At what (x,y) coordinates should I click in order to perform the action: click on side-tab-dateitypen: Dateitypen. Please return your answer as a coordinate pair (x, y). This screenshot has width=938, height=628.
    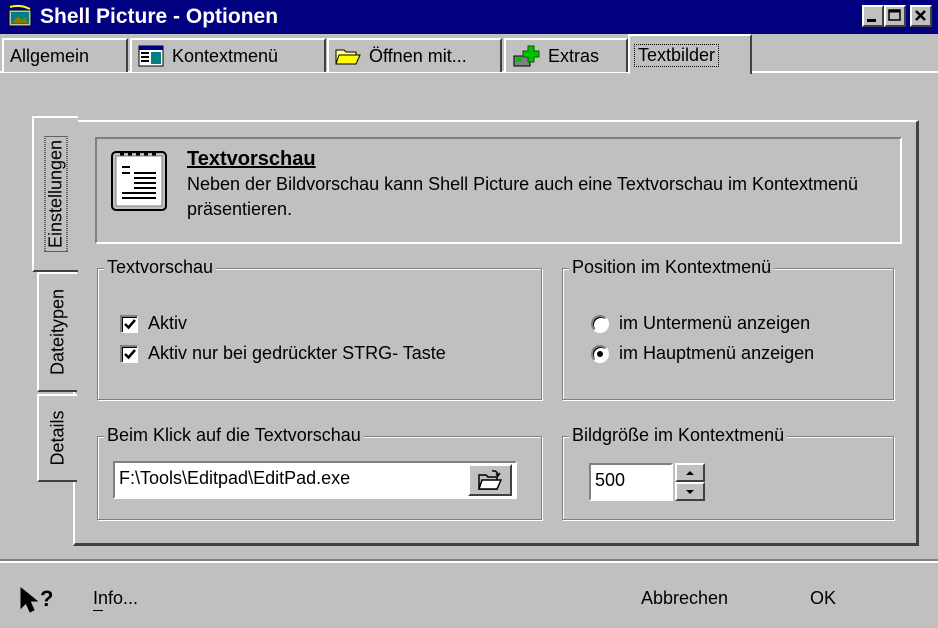
    Looking at the image, I should click on (57, 332).